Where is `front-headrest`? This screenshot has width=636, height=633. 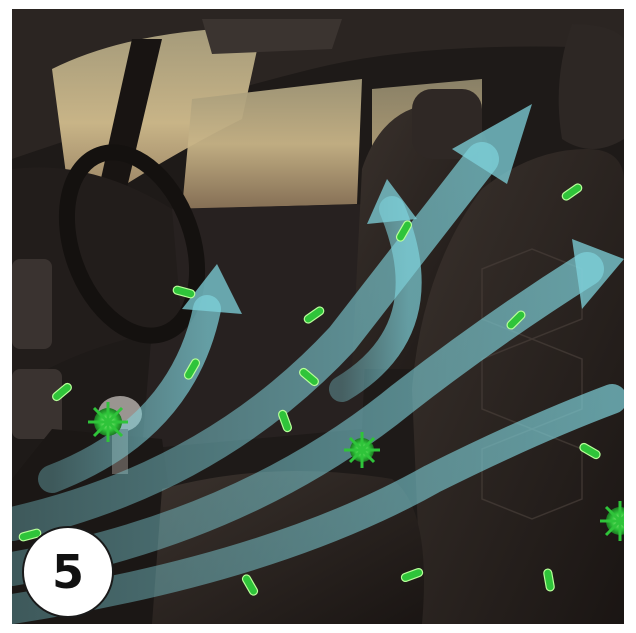 front-headrest is located at coordinates (591, 86).